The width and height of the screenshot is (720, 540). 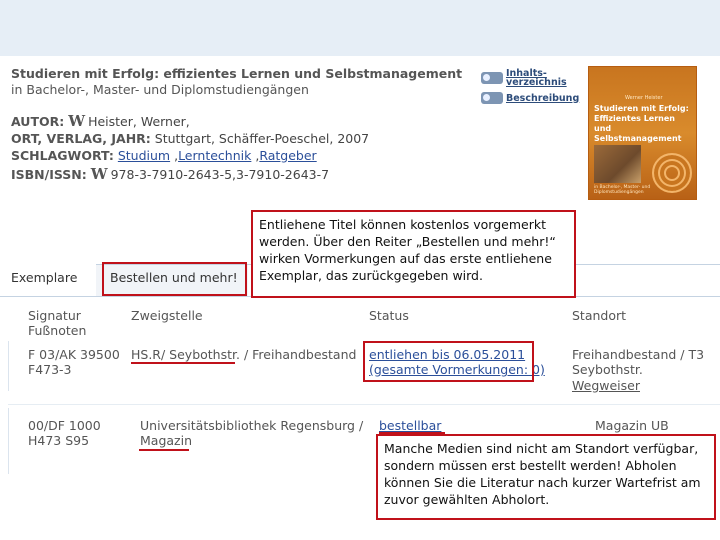 I want to click on author-row: AUTOR: W Heister, Werner,, so click(x=100, y=121).